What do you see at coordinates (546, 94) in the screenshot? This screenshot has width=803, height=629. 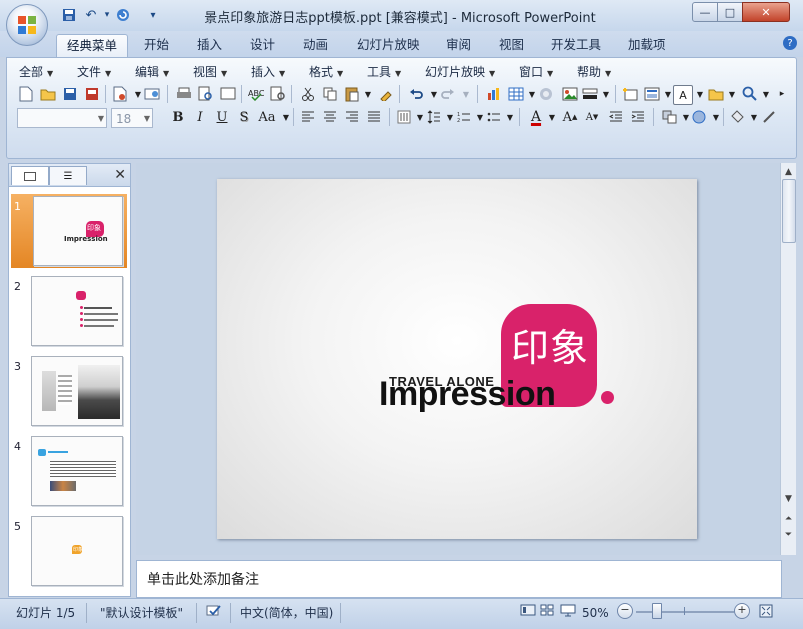 I see `insert-clipart-icon` at bounding box center [546, 94].